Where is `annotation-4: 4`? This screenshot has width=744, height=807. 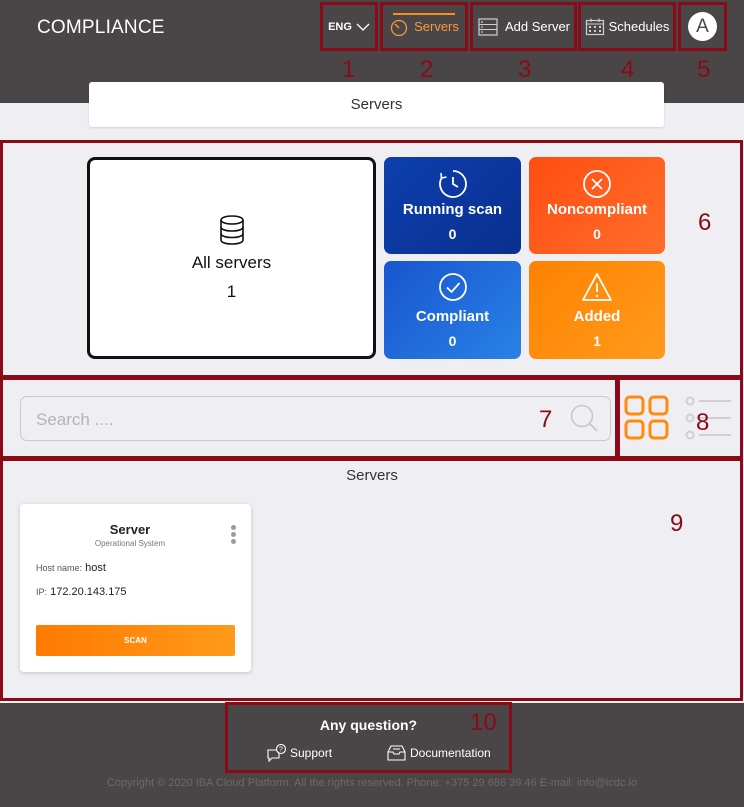
annotation-4: 4 is located at coordinates (628, 69).